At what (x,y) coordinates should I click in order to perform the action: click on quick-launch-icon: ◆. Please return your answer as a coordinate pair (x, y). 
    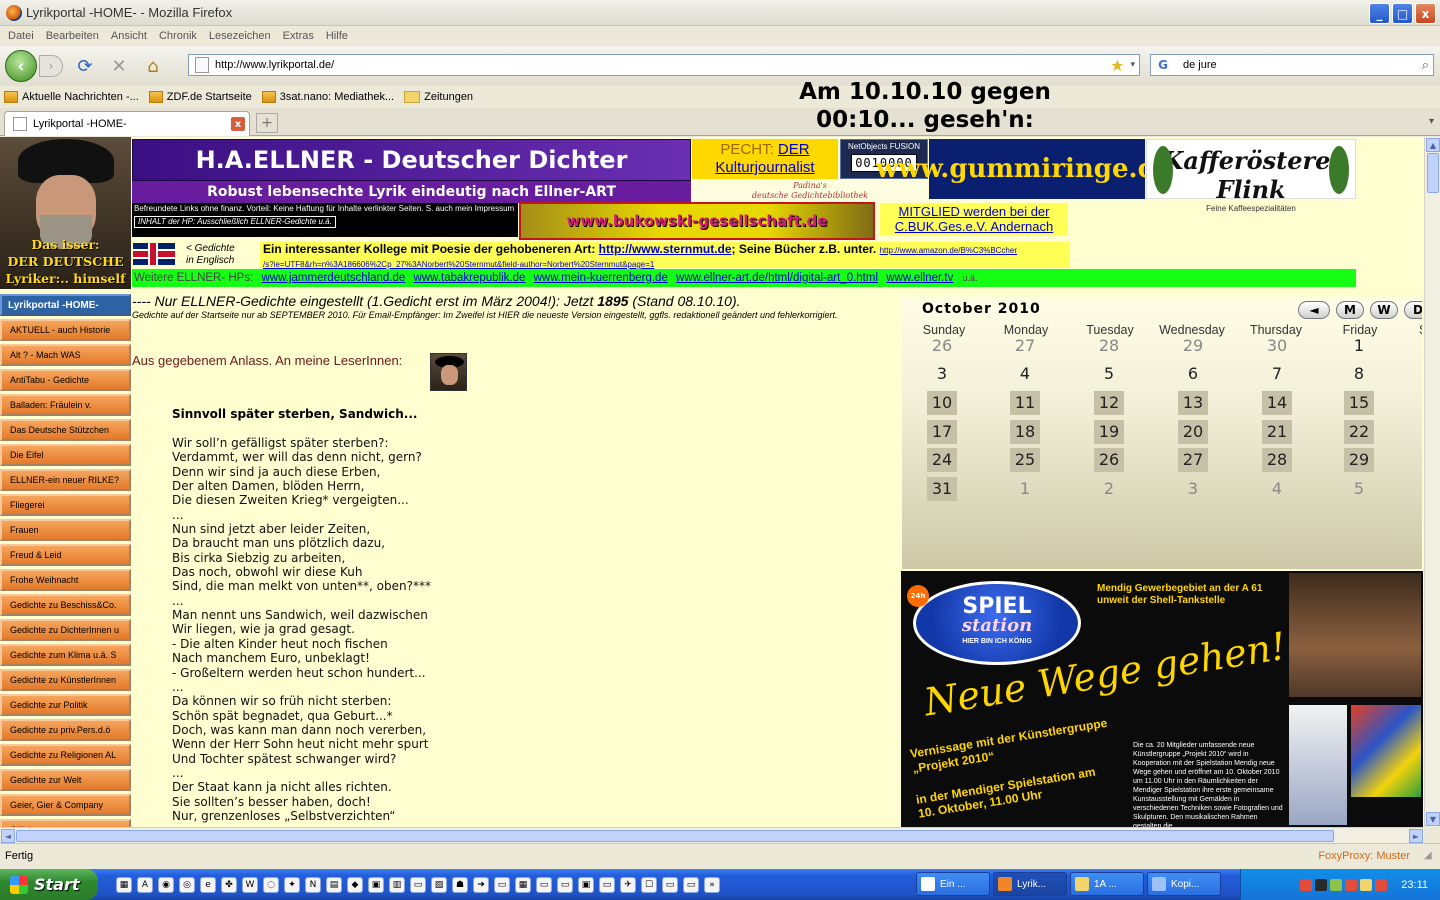
    Looking at the image, I should click on (355, 884).